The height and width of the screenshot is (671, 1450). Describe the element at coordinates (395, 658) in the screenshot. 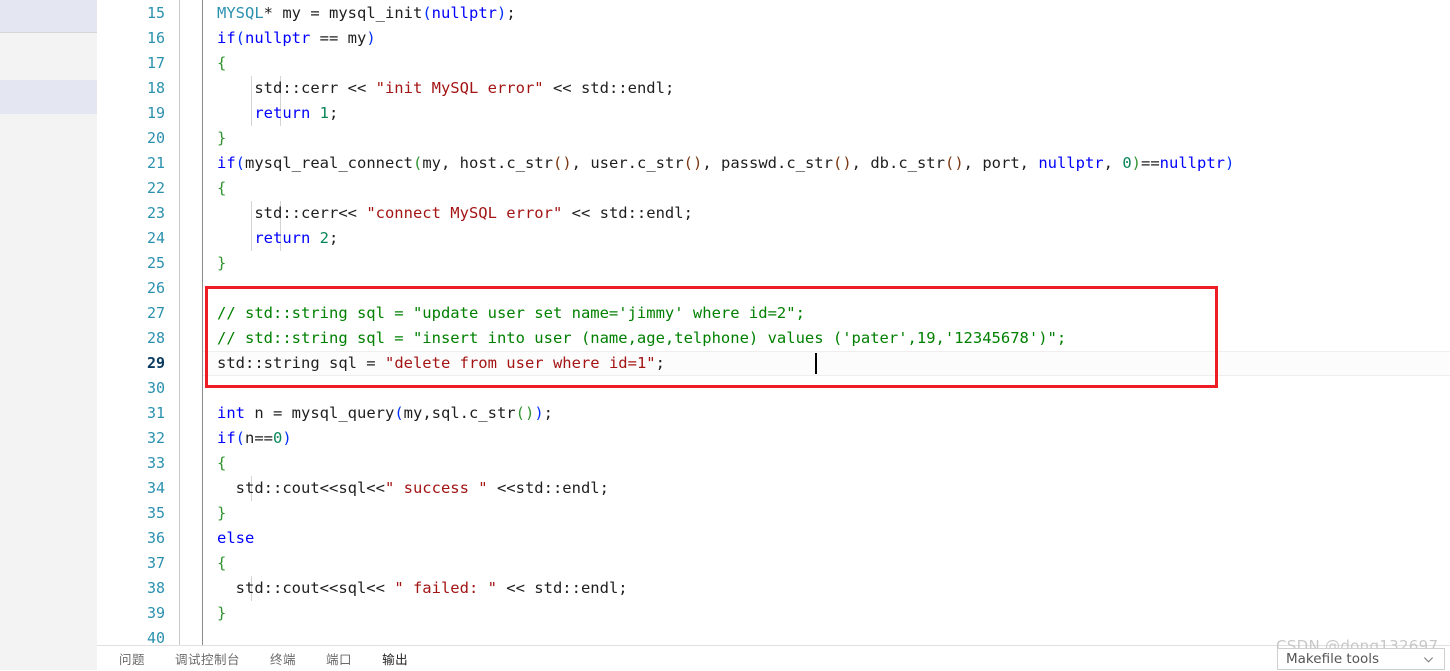

I see `tab-output: 输出` at that location.